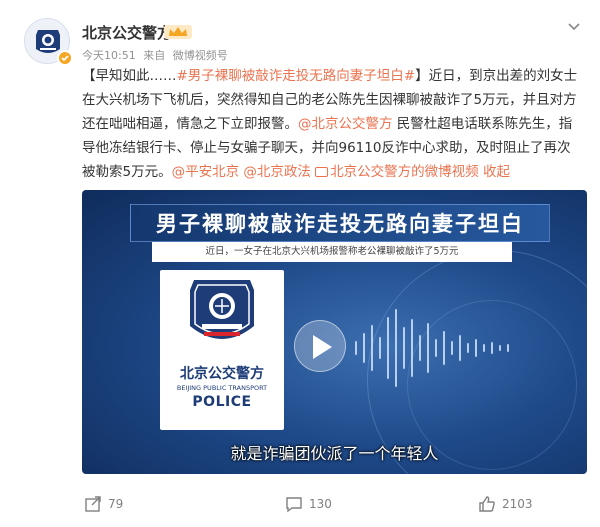 The height and width of the screenshot is (527, 600). I want to click on video-subheading: 近日，一女子在北京大兴机场报警称老公裸聊被敲诈了5万元, so click(332, 252).